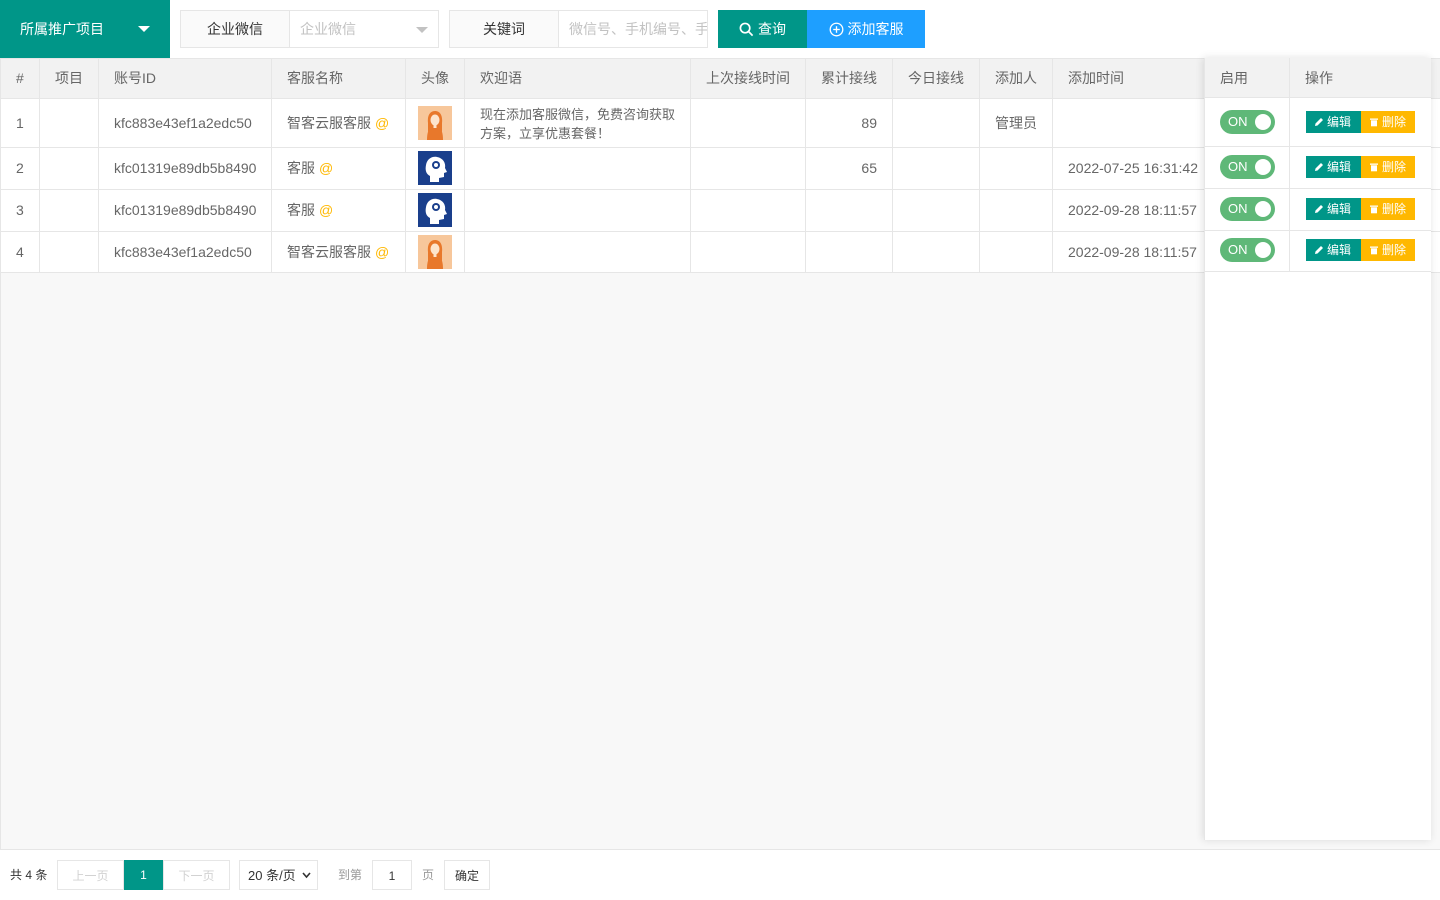  What do you see at coordinates (69, 78) in the screenshot?
I see `col-project: 项目` at bounding box center [69, 78].